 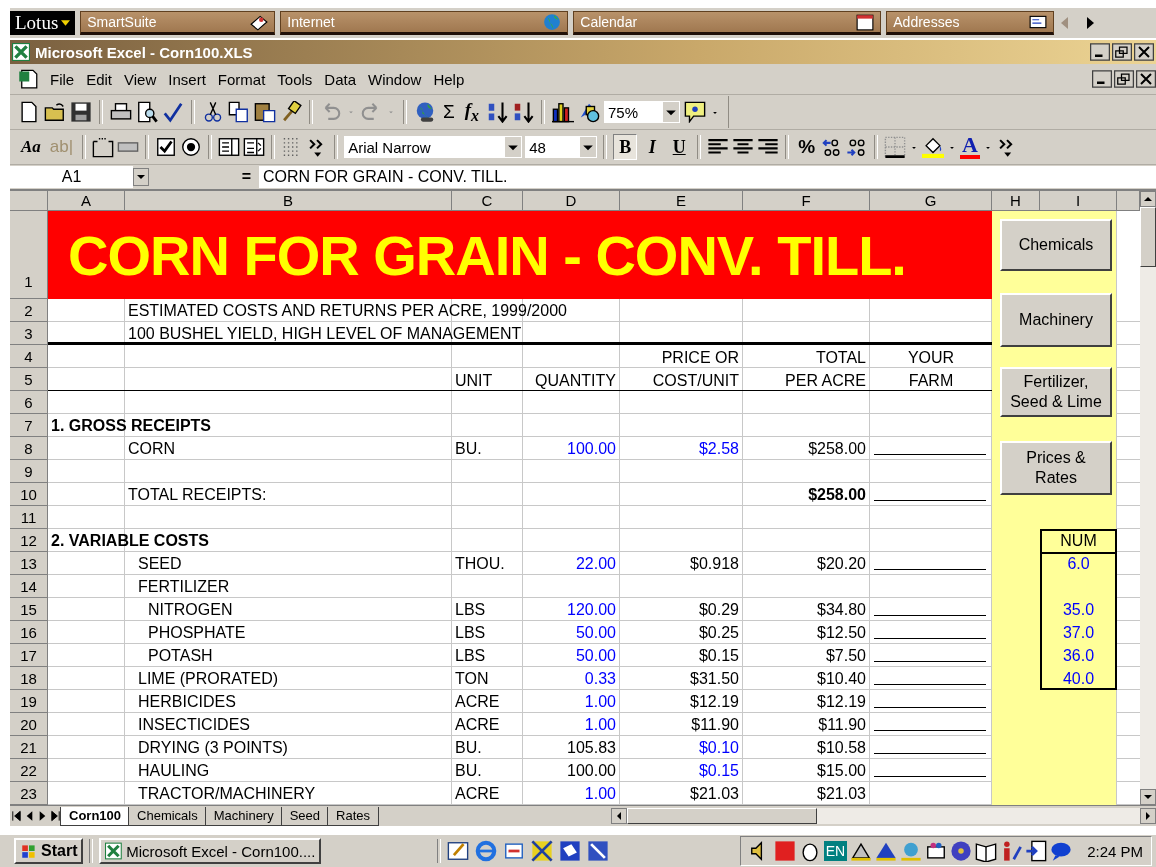 I want to click on horizontal-scrollbar, so click(x=883, y=816).